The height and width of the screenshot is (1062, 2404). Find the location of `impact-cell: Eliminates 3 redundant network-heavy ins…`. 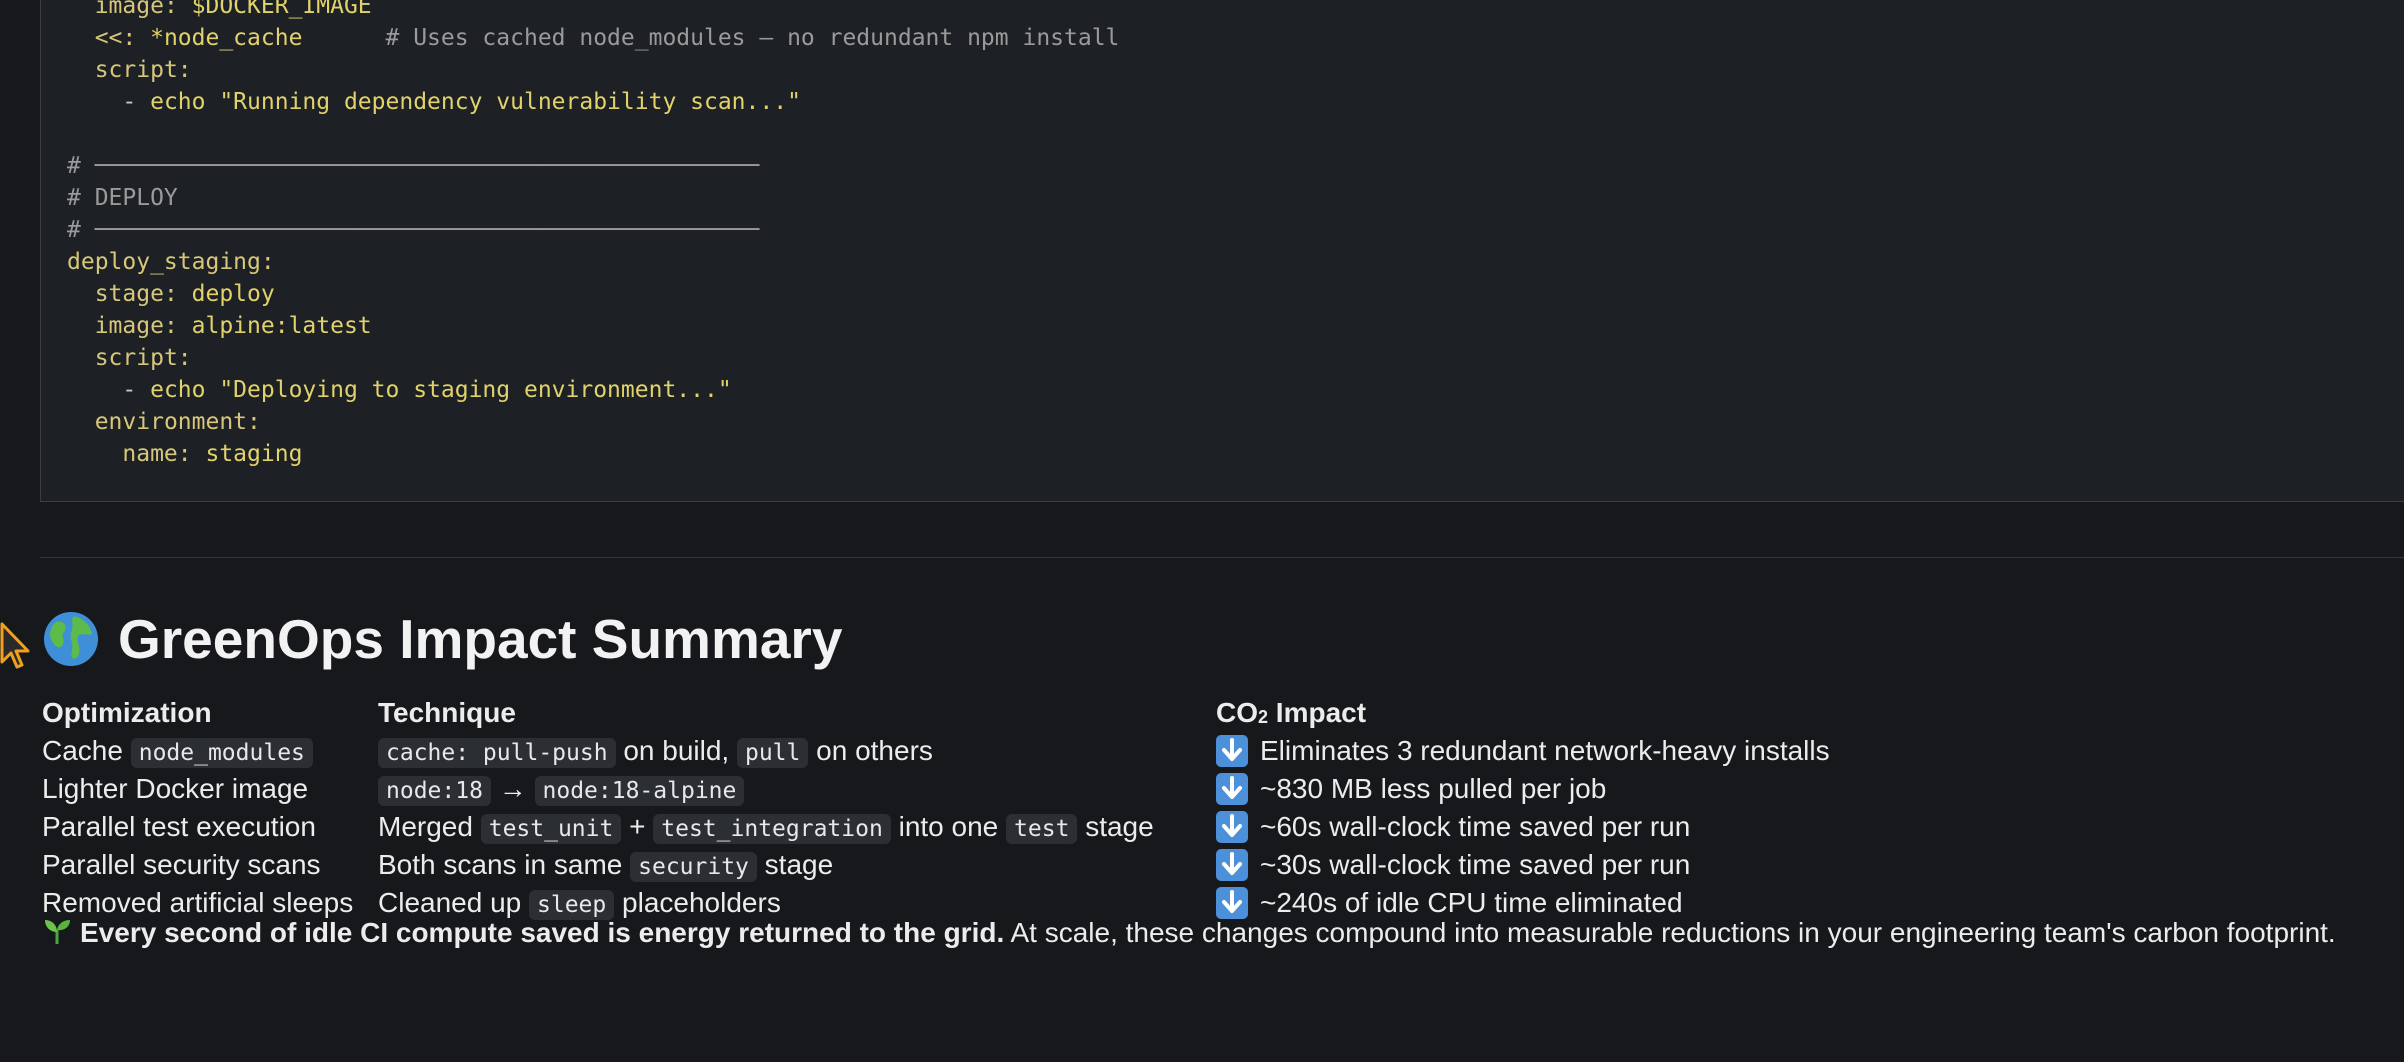

impact-cell: Eliminates 3 redundant network-heavy ins… is located at coordinates (1523, 751).